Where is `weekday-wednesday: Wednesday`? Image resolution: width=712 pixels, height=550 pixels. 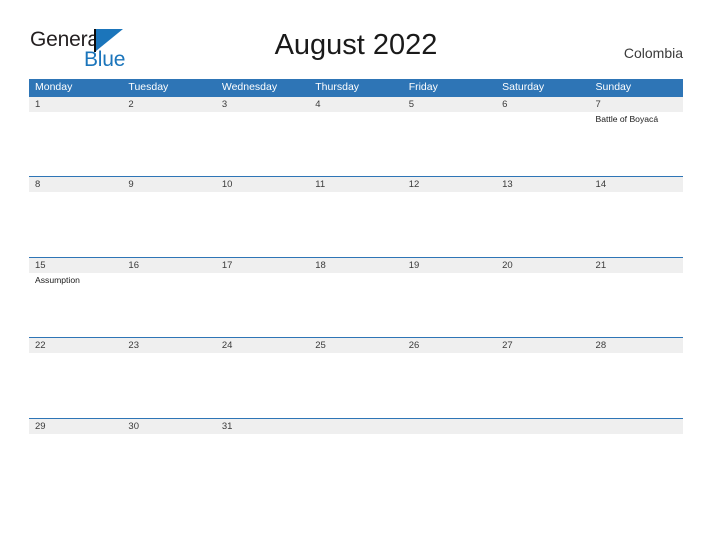 weekday-wednesday: Wednesday is located at coordinates (249, 87).